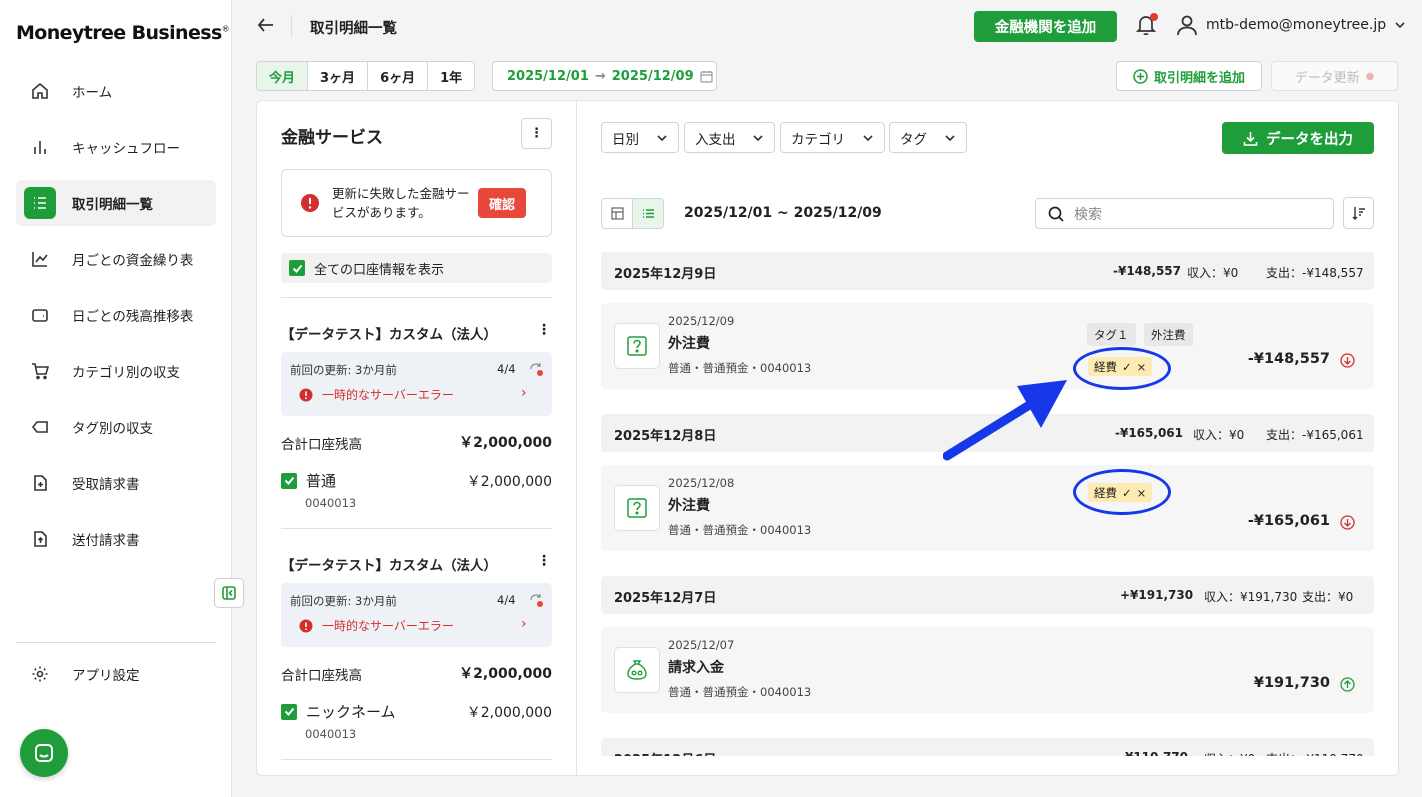  What do you see at coordinates (291, 26) in the screenshot?
I see `header-separator` at bounding box center [291, 26].